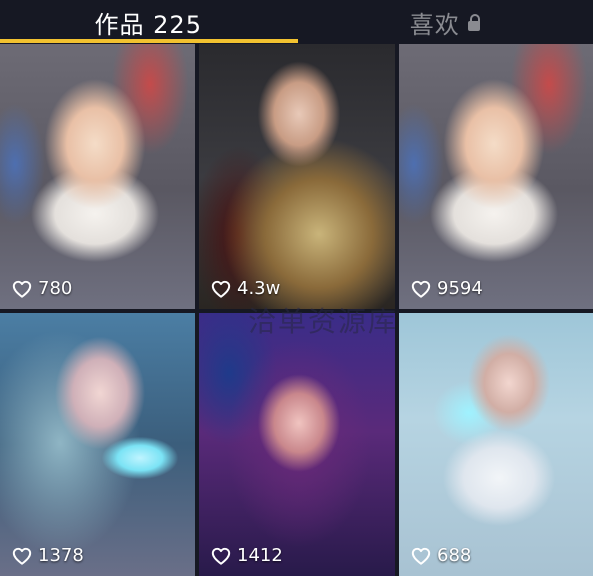  What do you see at coordinates (260, 555) in the screenshot?
I see `like-count-value: 1412` at bounding box center [260, 555].